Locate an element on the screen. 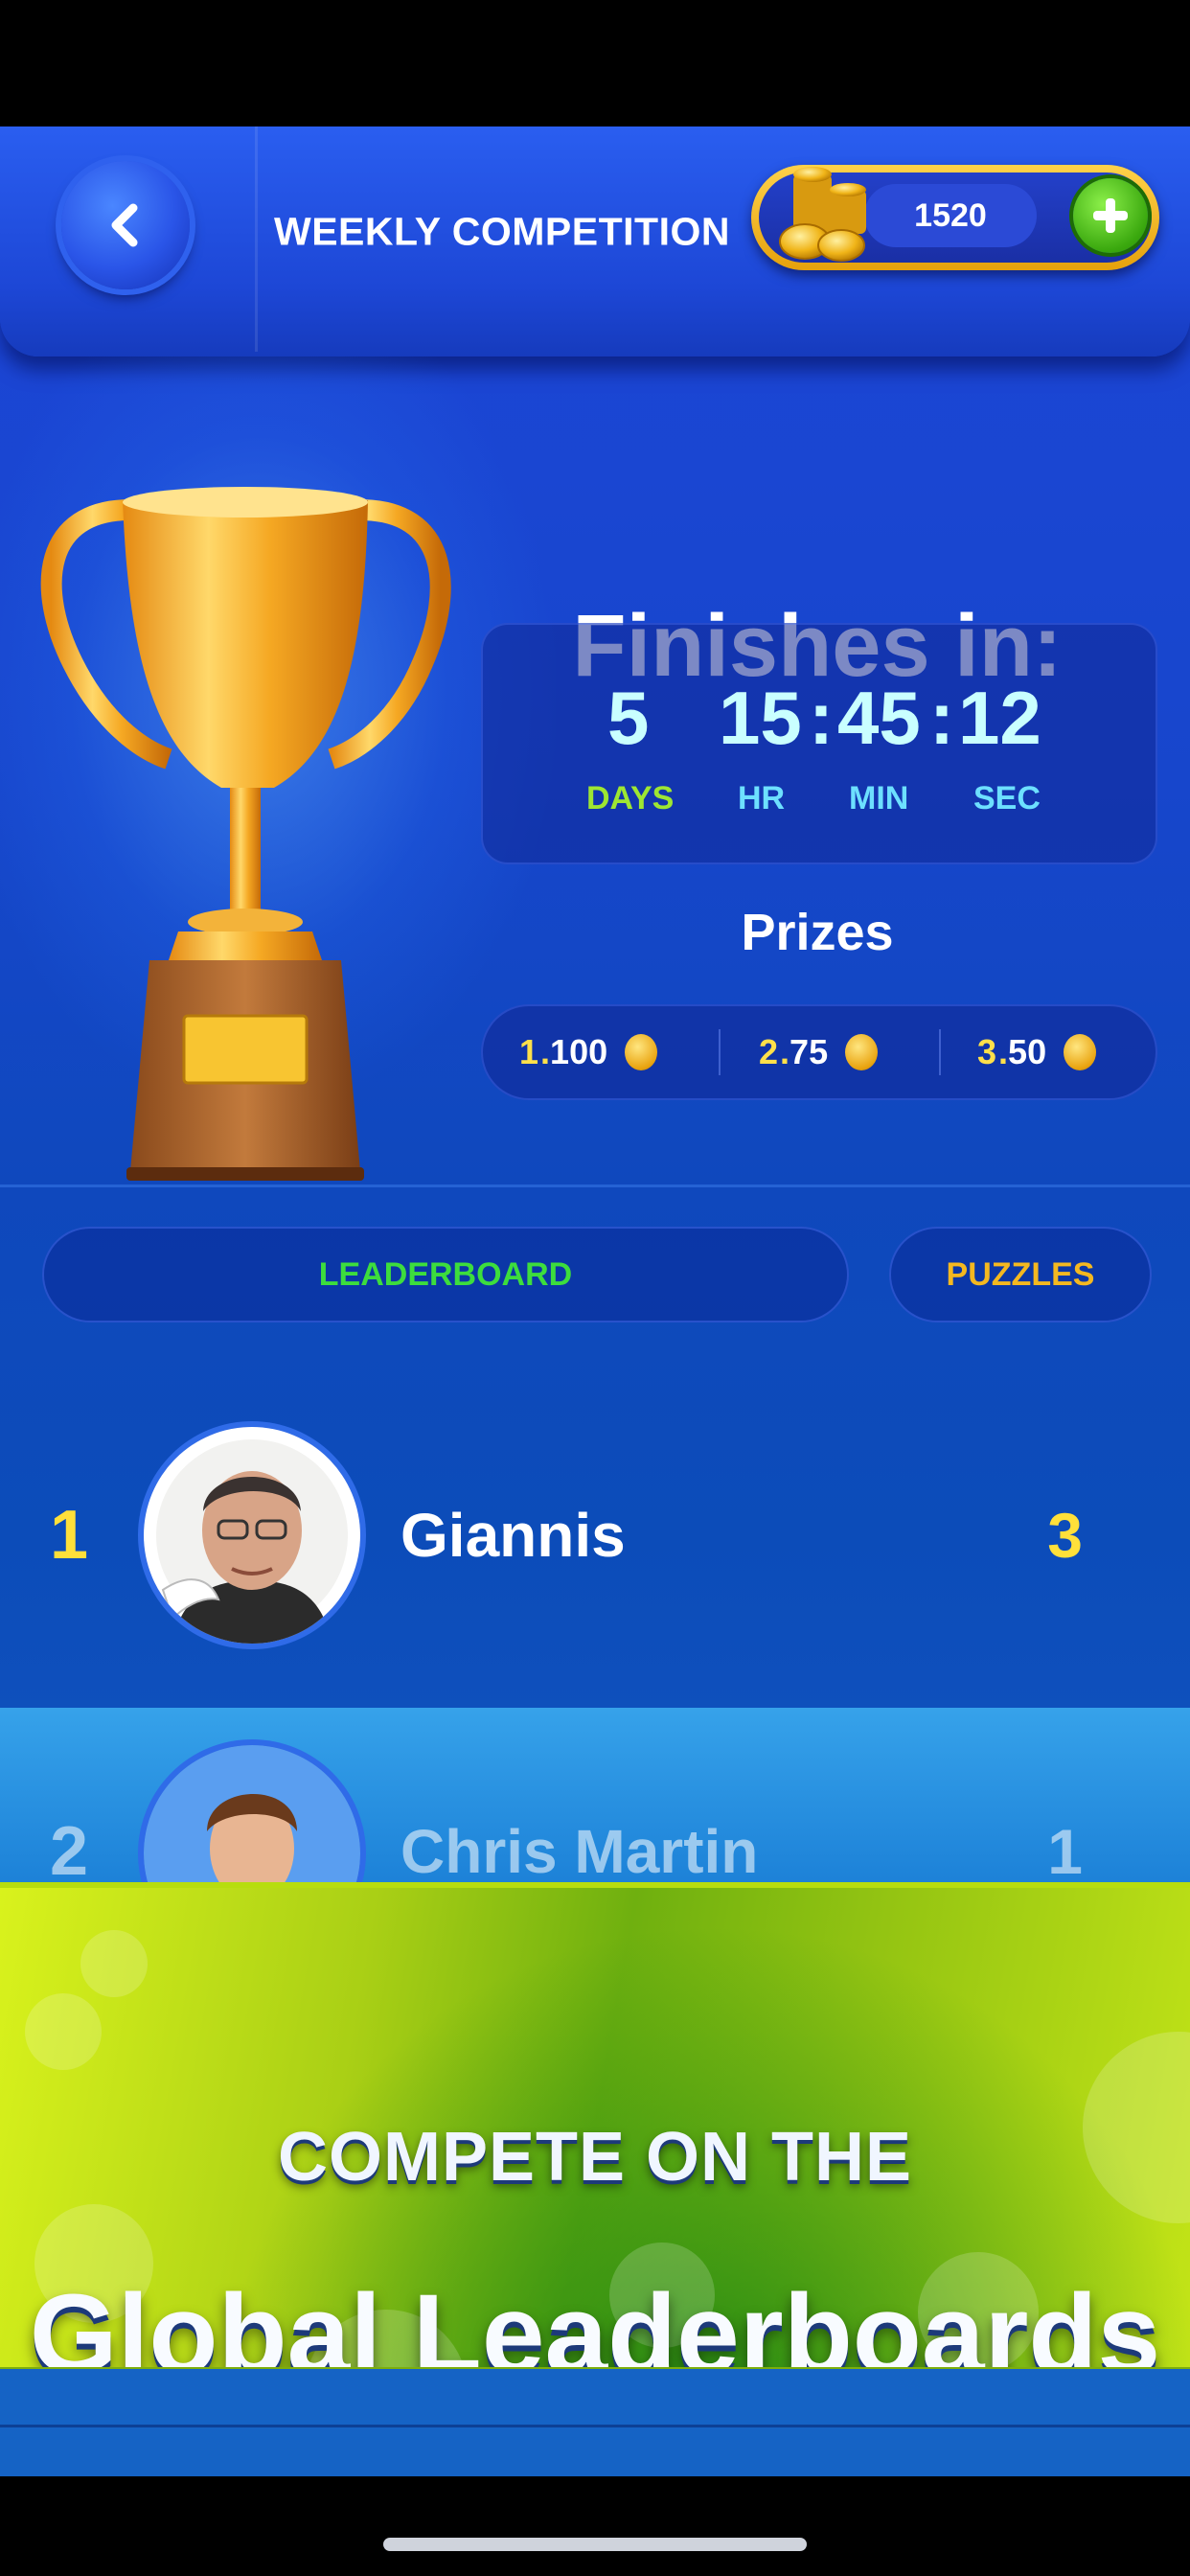 The height and width of the screenshot is (2576, 1190). countdown-days-label: DAYS is located at coordinates (631, 798).